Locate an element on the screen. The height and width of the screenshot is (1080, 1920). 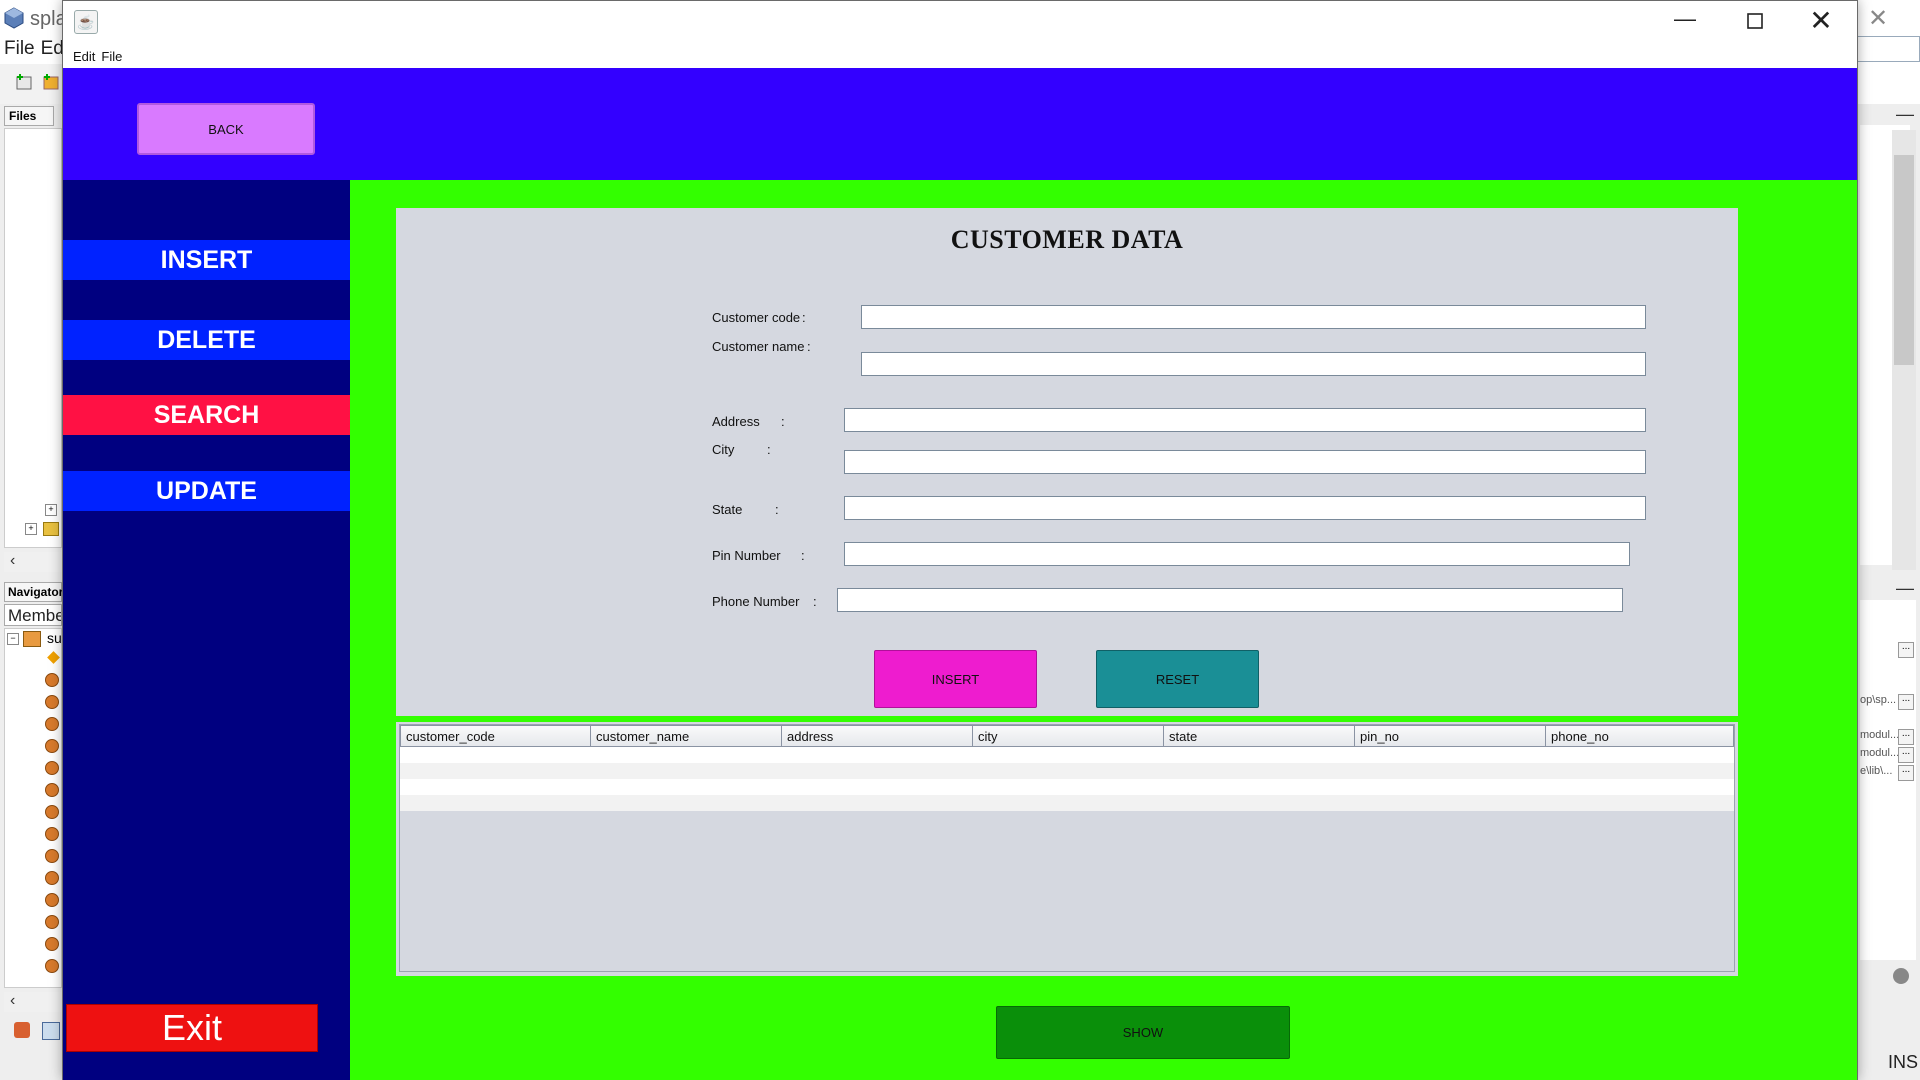
menu-edit: Edit is located at coordinates (84, 56).